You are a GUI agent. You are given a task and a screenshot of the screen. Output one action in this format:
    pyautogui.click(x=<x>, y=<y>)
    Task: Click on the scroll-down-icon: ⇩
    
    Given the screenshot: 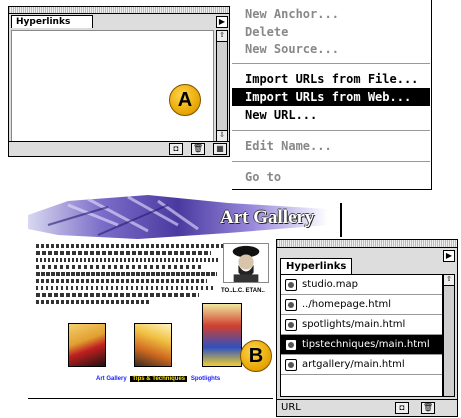 What is the action you would take?
    pyautogui.click(x=222, y=135)
    